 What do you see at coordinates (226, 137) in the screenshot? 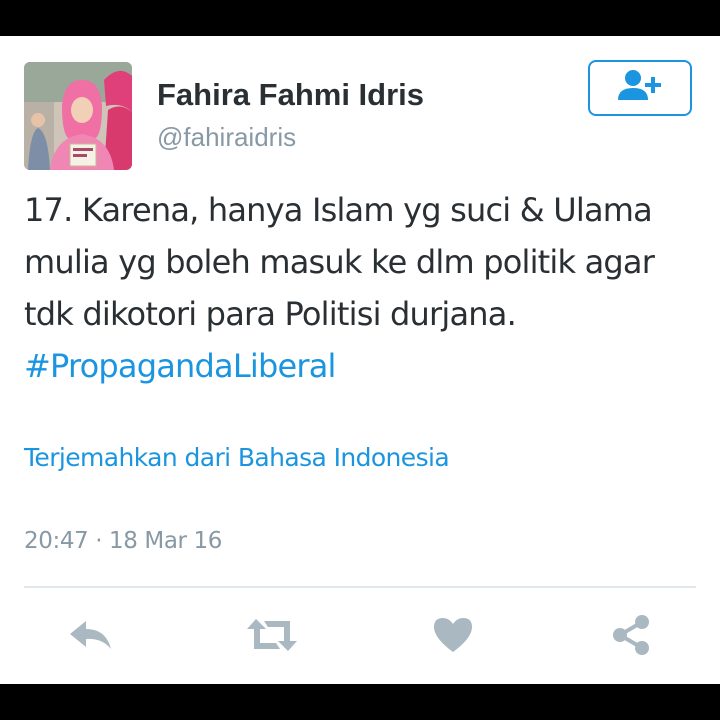
I see `user-handle: @fahiraidris` at bounding box center [226, 137].